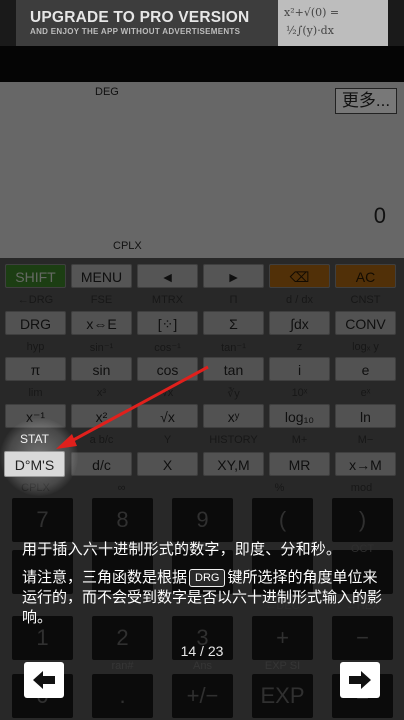  Describe the element at coordinates (233, 416) in the screenshot. I see `power-key: xʸ` at that location.